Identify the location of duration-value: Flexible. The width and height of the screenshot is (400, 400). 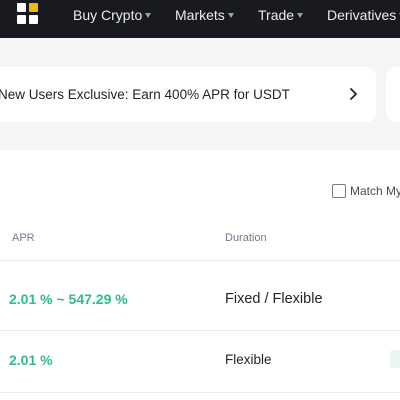
(248, 359).